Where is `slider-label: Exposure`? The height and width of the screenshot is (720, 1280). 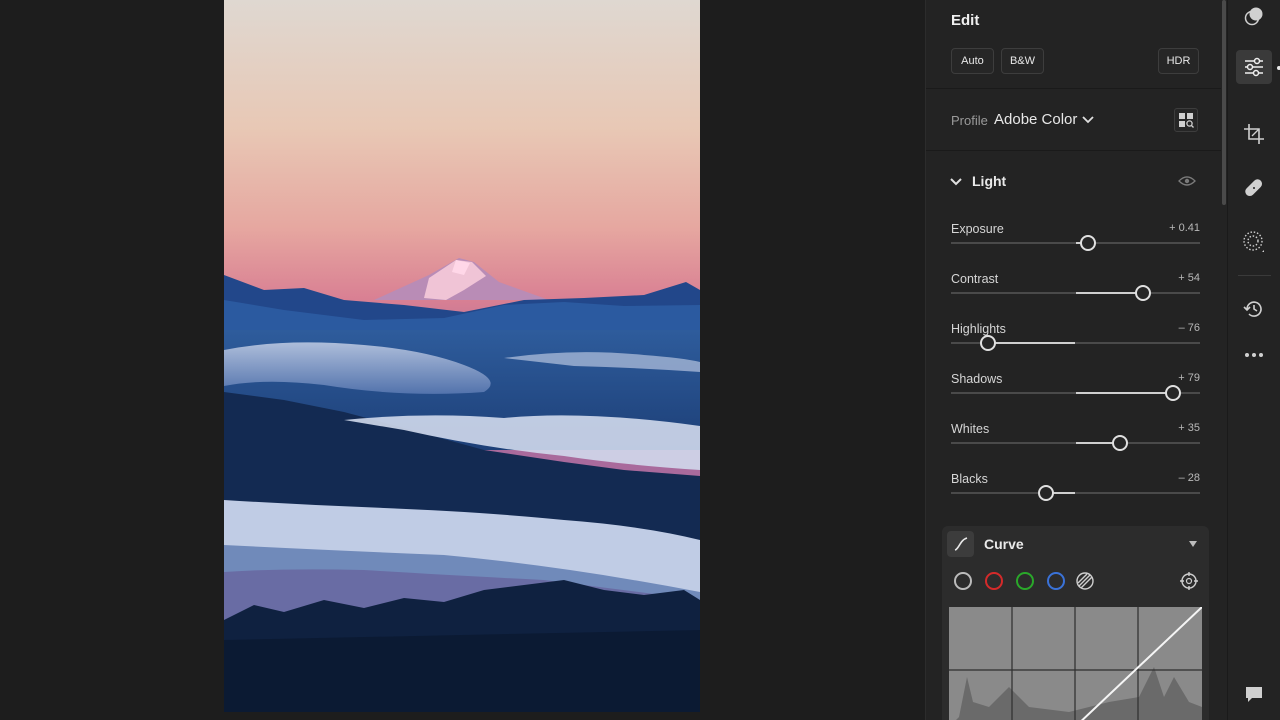 slider-label: Exposure is located at coordinates (977, 229).